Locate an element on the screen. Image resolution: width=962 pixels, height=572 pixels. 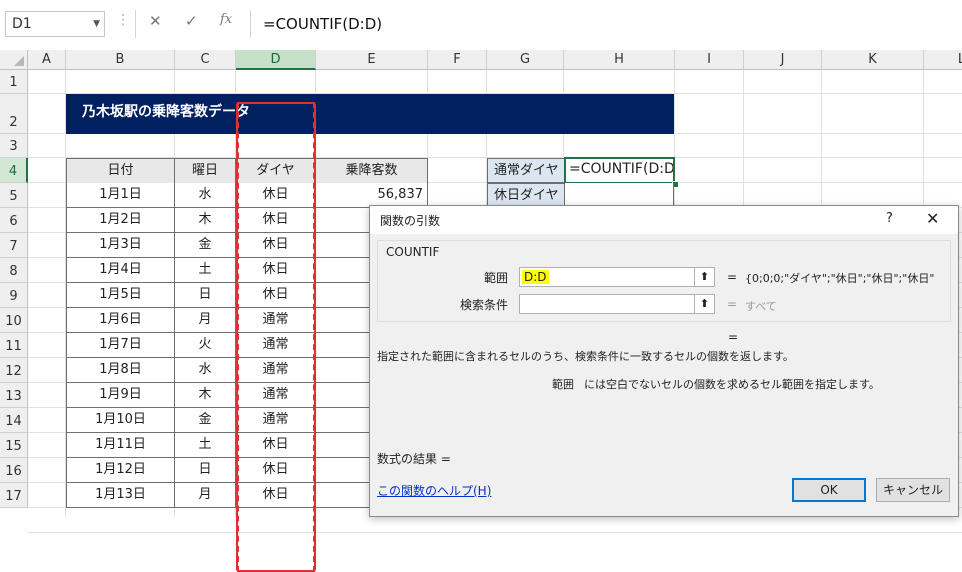
function-help-link: この関数のヘルプ(H) is located at coordinates (434, 490).